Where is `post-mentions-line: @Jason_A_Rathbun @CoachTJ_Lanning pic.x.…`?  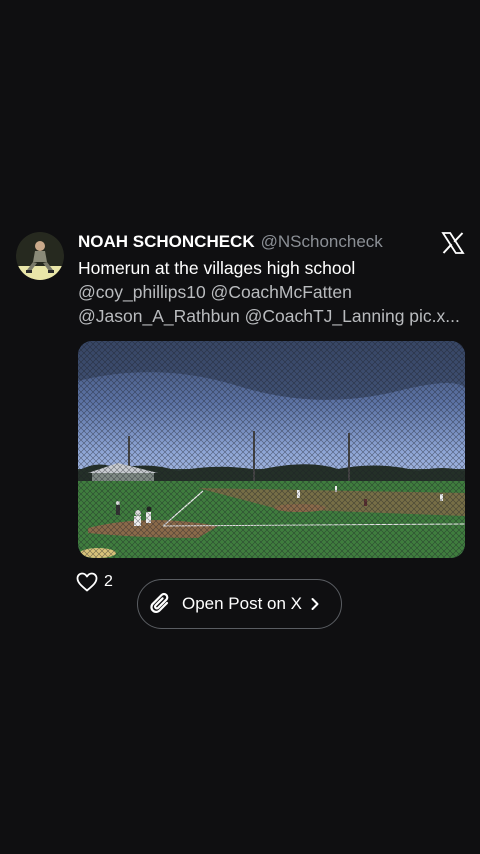 post-mentions-line: @Jason_A_Rathbun @CoachTJ_Lanning pic.x.… is located at coordinates (274, 316).